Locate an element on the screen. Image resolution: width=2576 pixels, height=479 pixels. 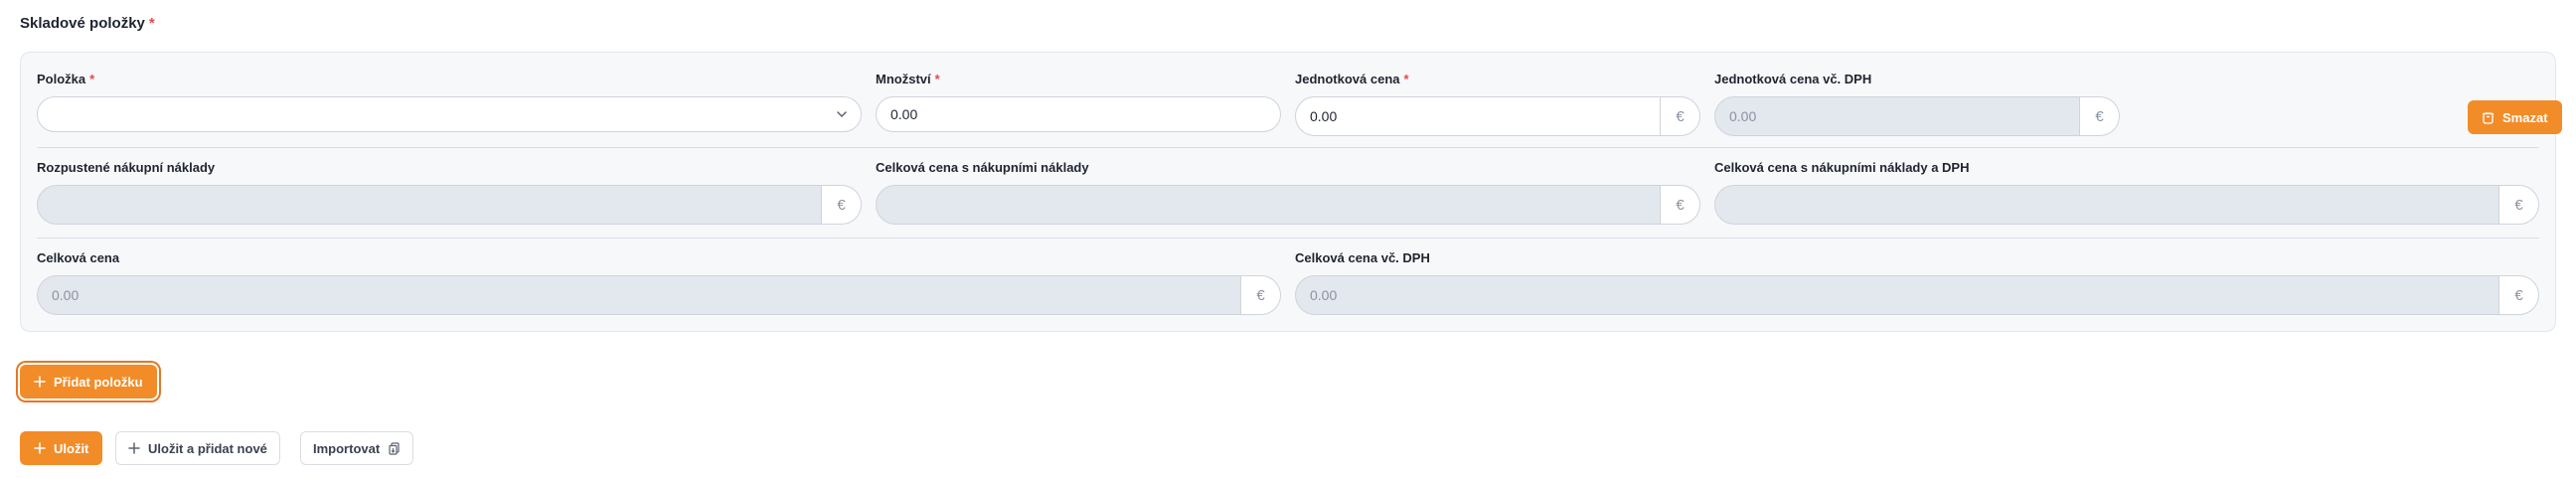
import-button: Importovat is located at coordinates (357, 448).